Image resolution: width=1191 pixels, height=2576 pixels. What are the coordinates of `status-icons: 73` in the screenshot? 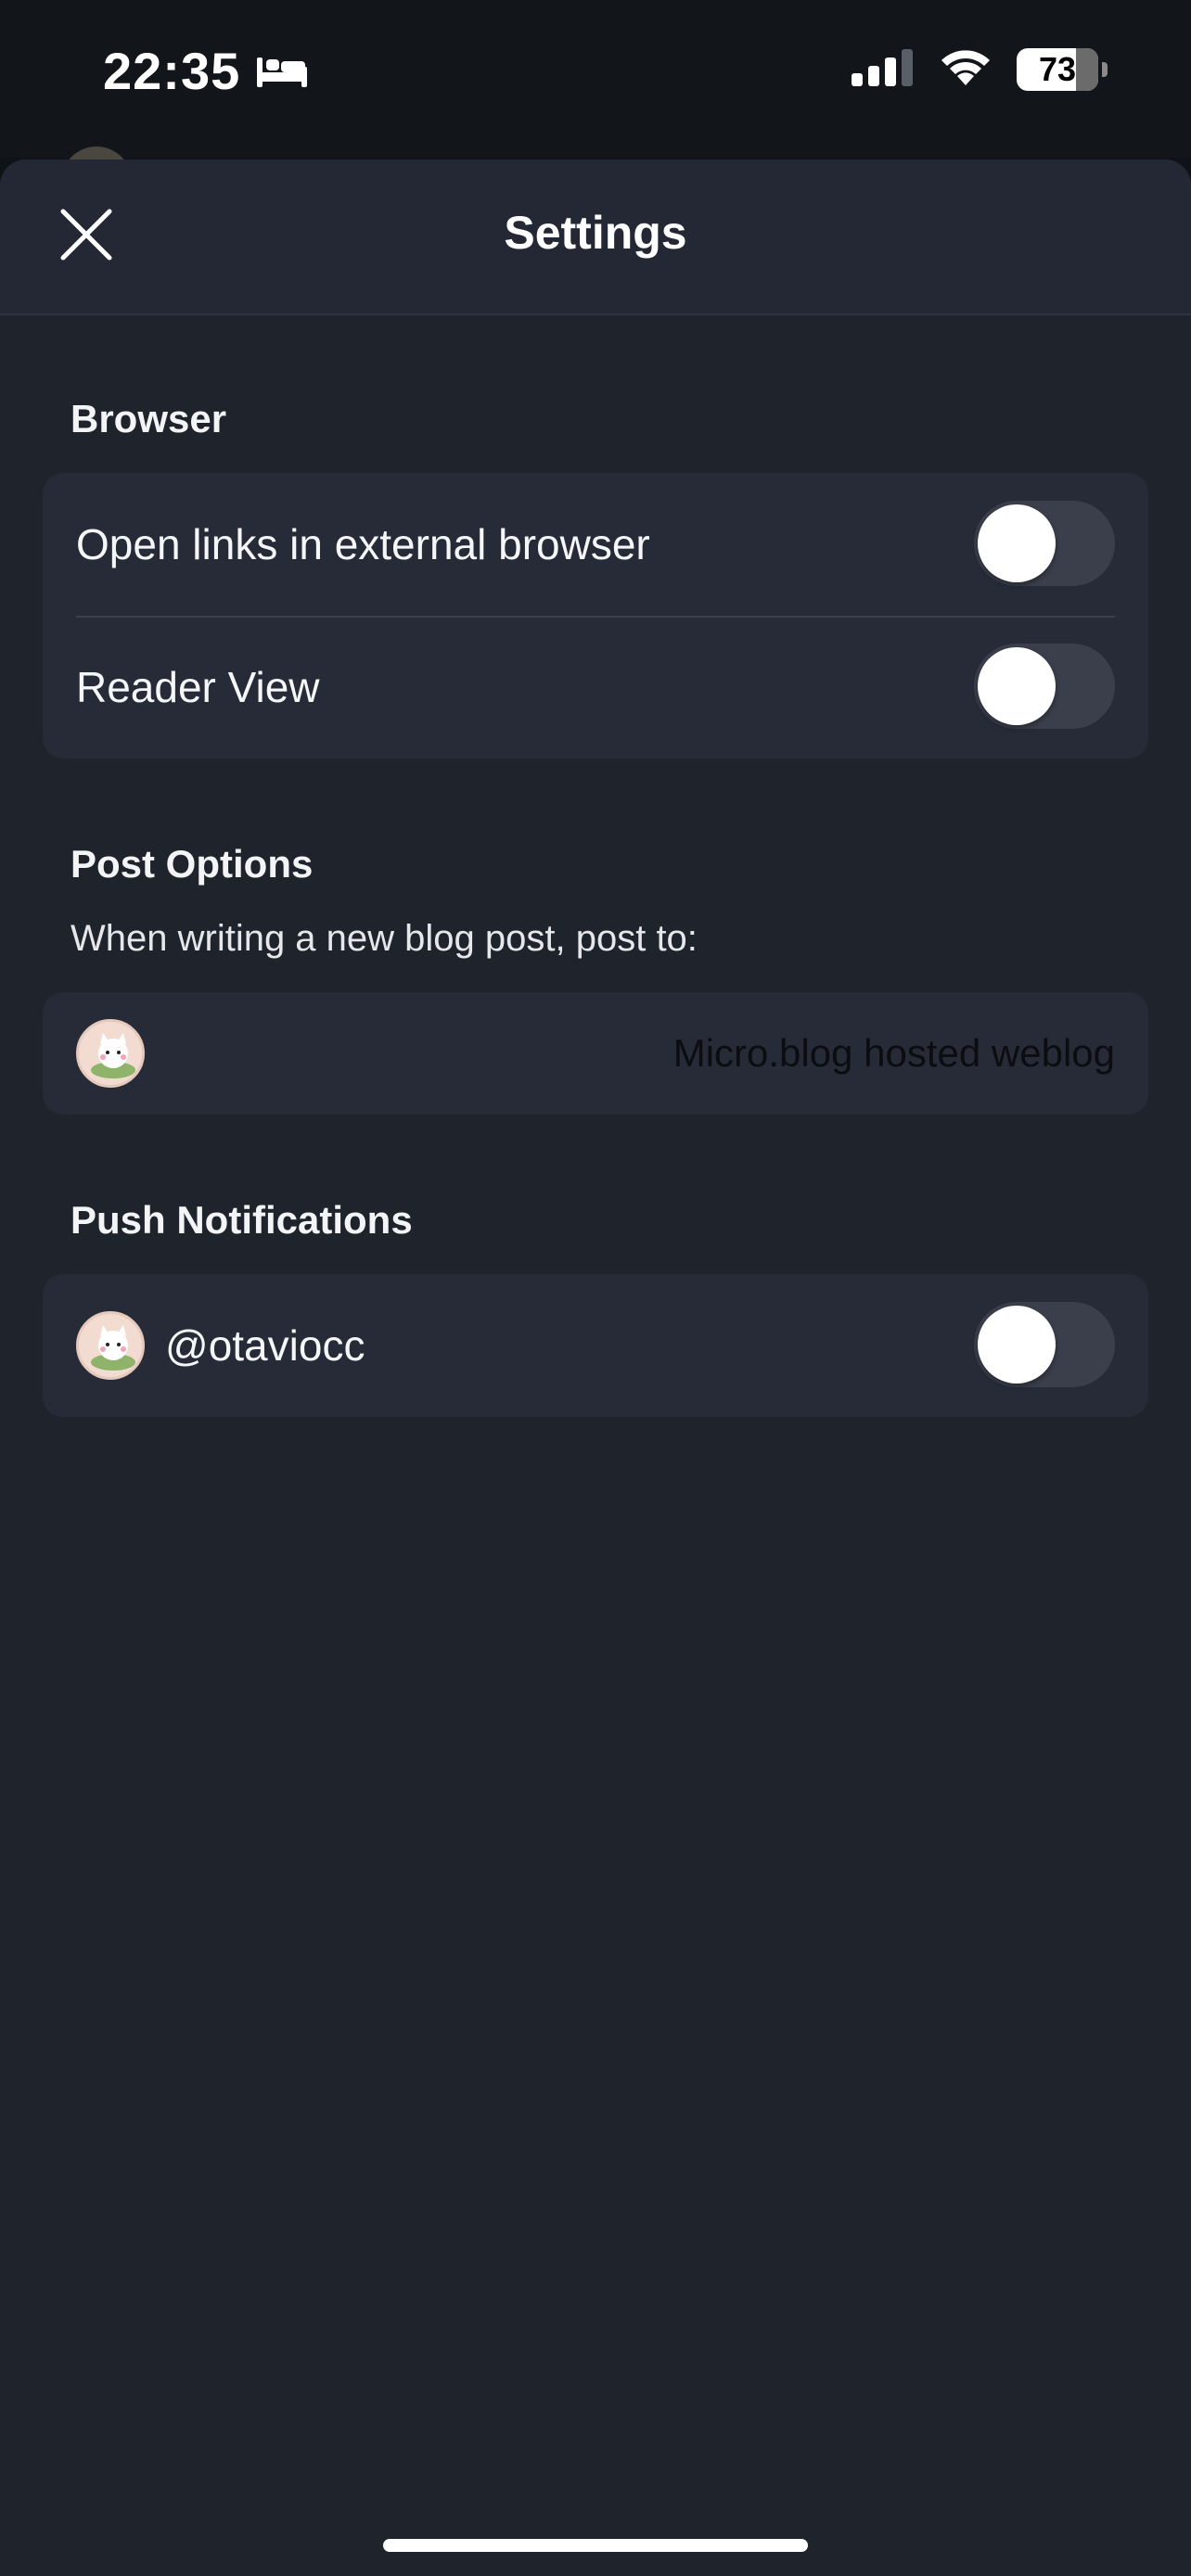 It's located at (980, 69).